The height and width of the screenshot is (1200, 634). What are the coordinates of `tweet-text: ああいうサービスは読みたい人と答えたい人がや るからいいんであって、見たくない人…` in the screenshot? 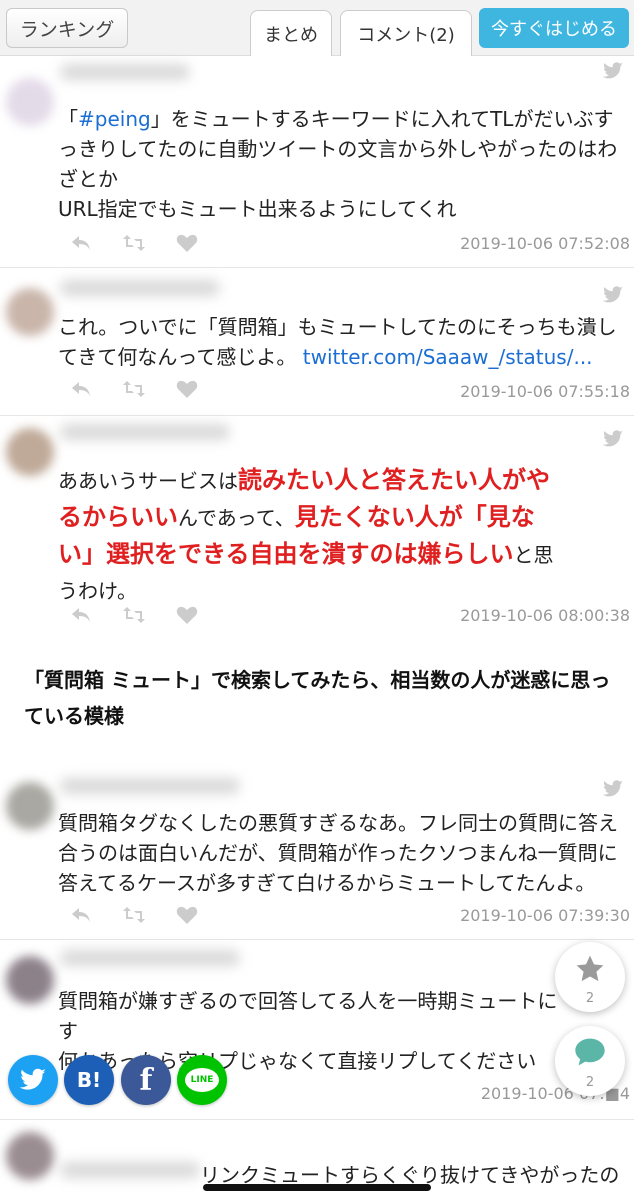 It's located at (343, 535).